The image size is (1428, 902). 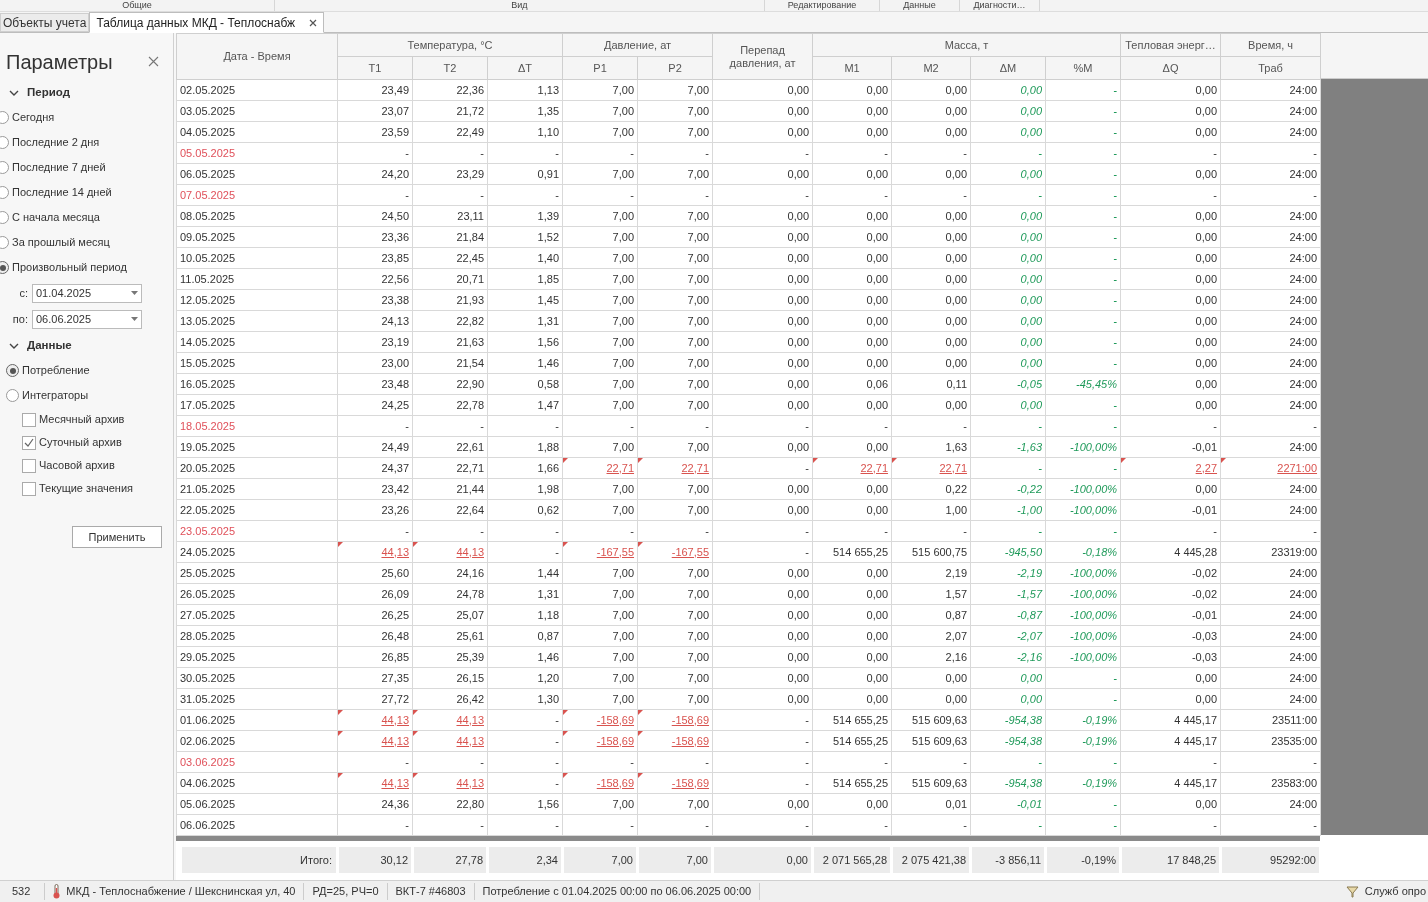 What do you see at coordinates (257, 56) in the screenshot?
I see `column-header: Дата - Время` at bounding box center [257, 56].